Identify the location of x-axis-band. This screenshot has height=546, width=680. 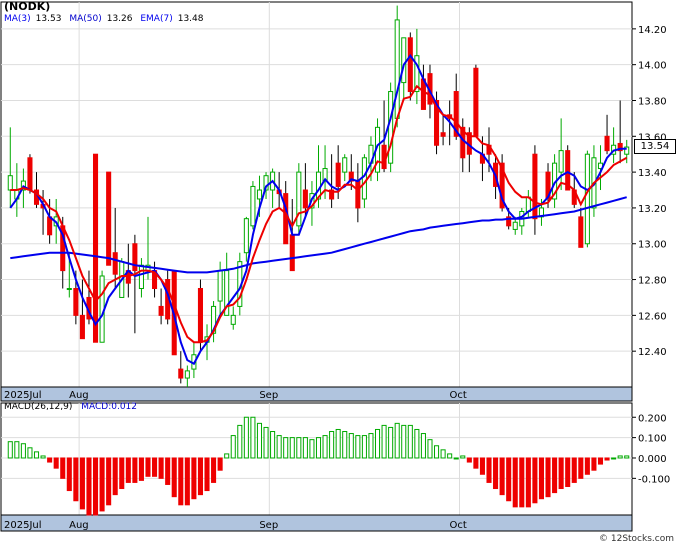
(316, 394).